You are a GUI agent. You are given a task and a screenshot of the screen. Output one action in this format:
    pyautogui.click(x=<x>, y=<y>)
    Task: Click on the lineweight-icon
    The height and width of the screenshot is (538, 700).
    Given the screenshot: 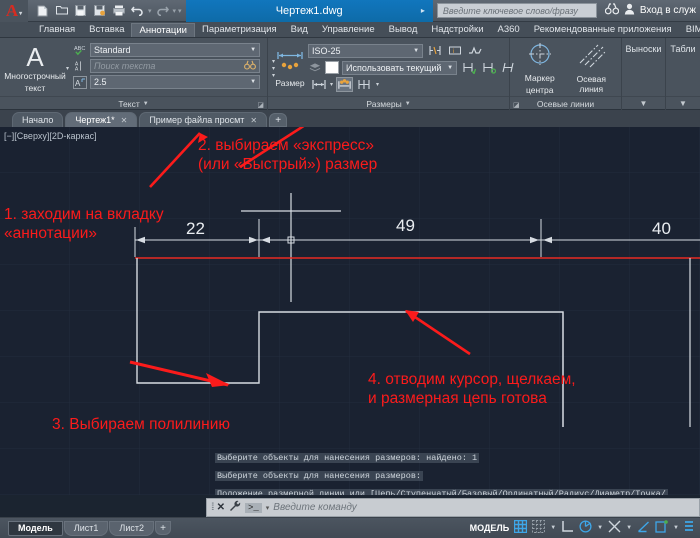 What is the action you would take?
    pyautogui.click(x=689, y=528)
    